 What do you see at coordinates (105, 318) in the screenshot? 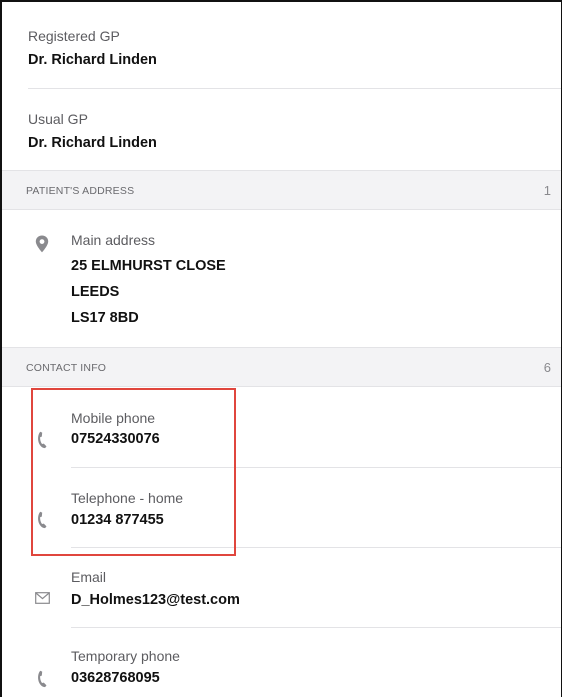
I see `address-line-3: LS17 8BD` at bounding box center [105, 318].